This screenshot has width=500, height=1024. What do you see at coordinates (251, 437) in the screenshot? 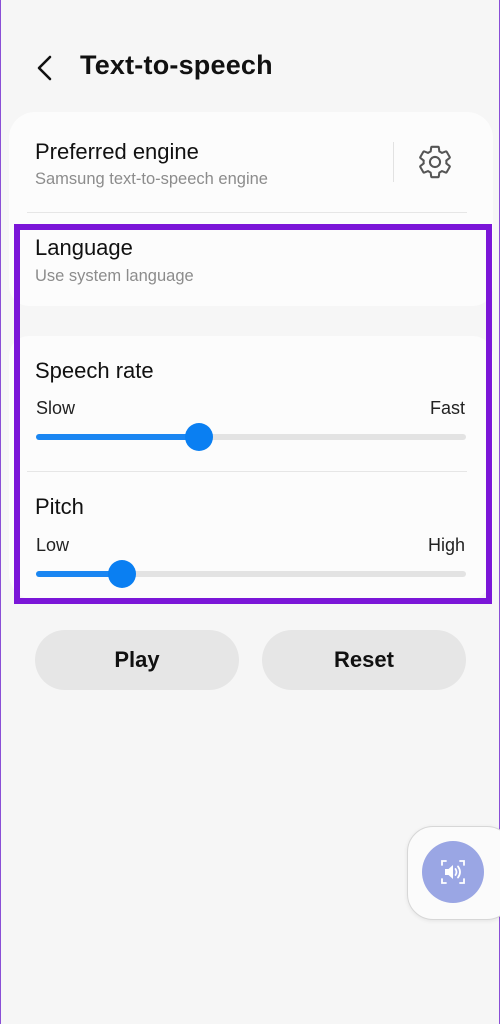
I see `speech-rate-slider` at bounding box center [251, 437].